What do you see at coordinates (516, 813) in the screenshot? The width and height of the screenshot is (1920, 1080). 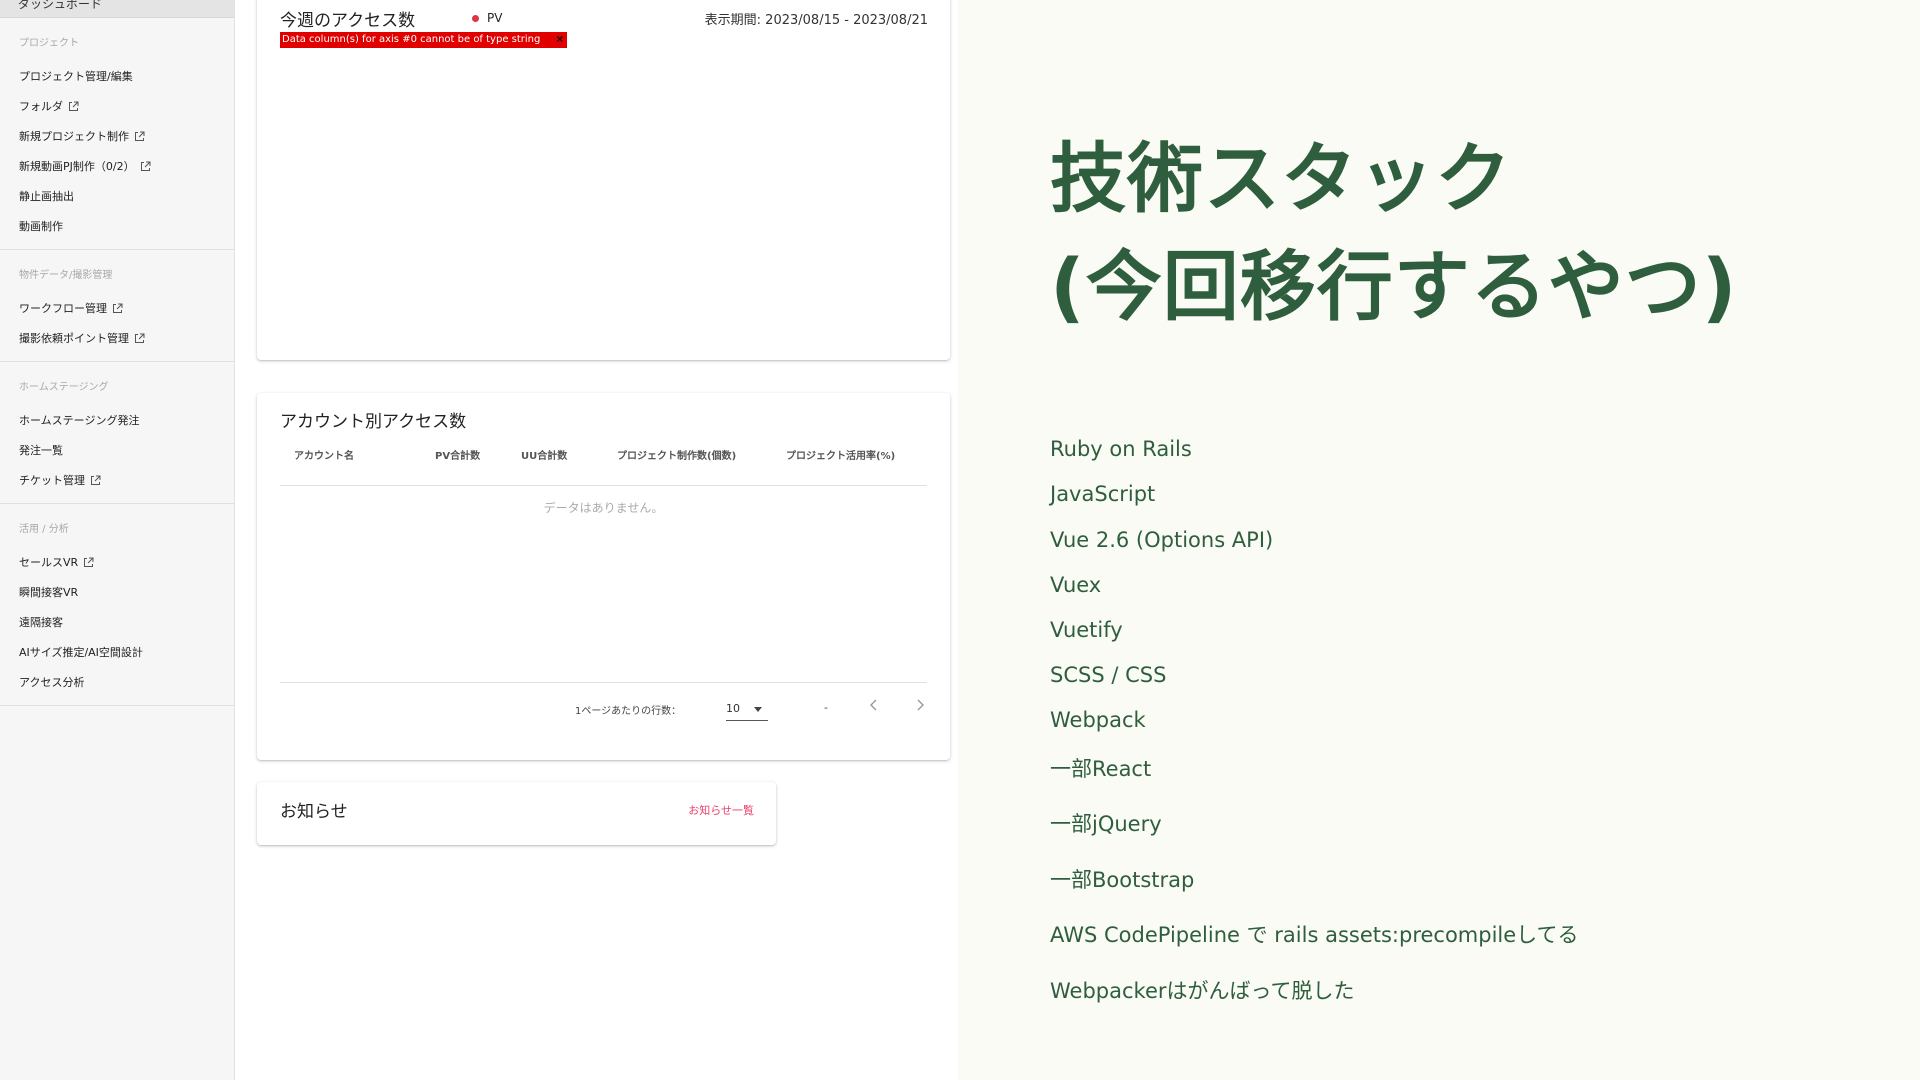 I see `news-card: お知らせ お知らせ一覧` at bounding box center [516, 813].